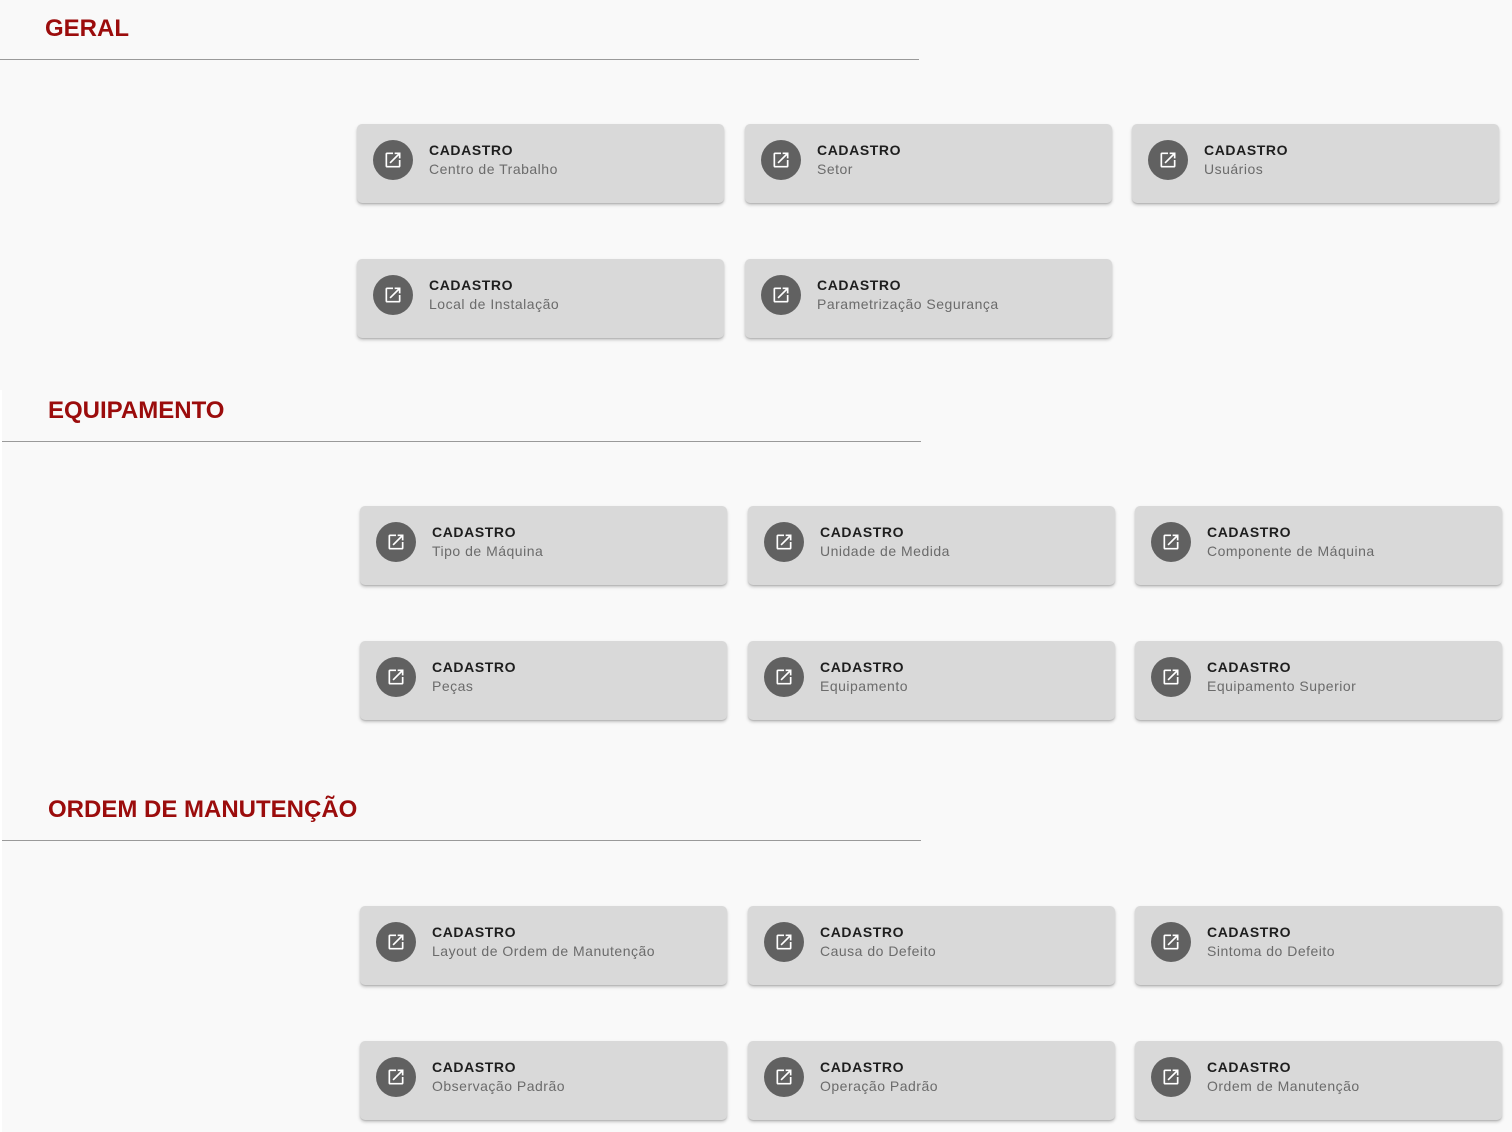 The width and height of the screenshot is (1512, 1132). Describe the element at coordinates (835, 169) in the screenshot. I see `card-subtitle: Setor` at that location.